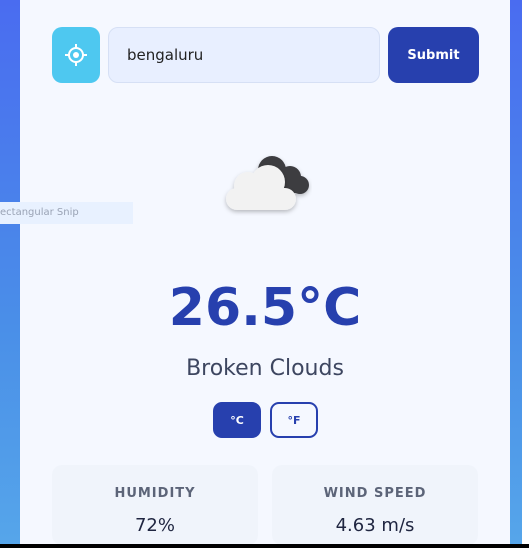  Describe the element at coordinates (375, 505) in the screenshot. I see `wind-speed-card: WIND SPEED 4.63 m/s` at that location.